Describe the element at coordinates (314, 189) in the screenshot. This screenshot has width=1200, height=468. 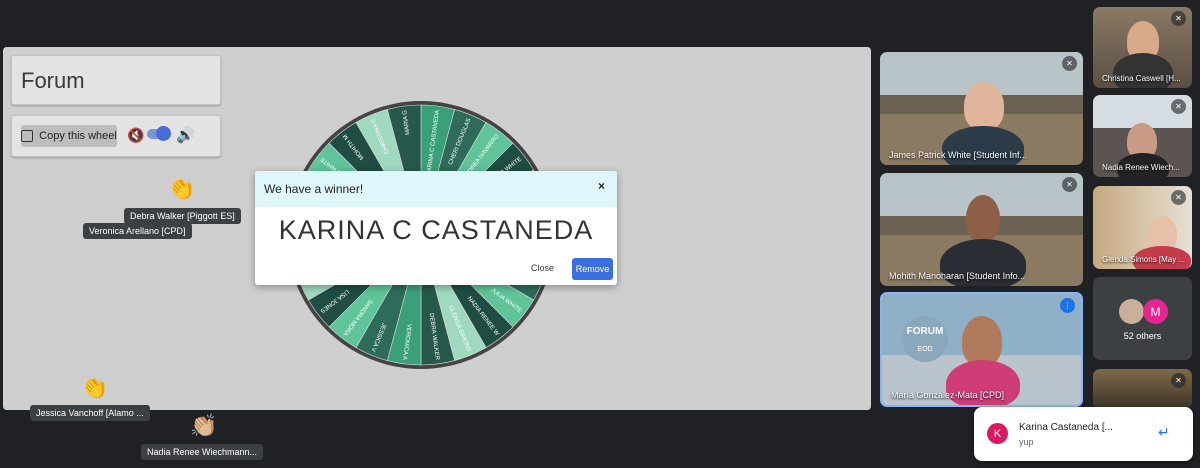
I see `dialog-heading: We have a winner!` at that location.